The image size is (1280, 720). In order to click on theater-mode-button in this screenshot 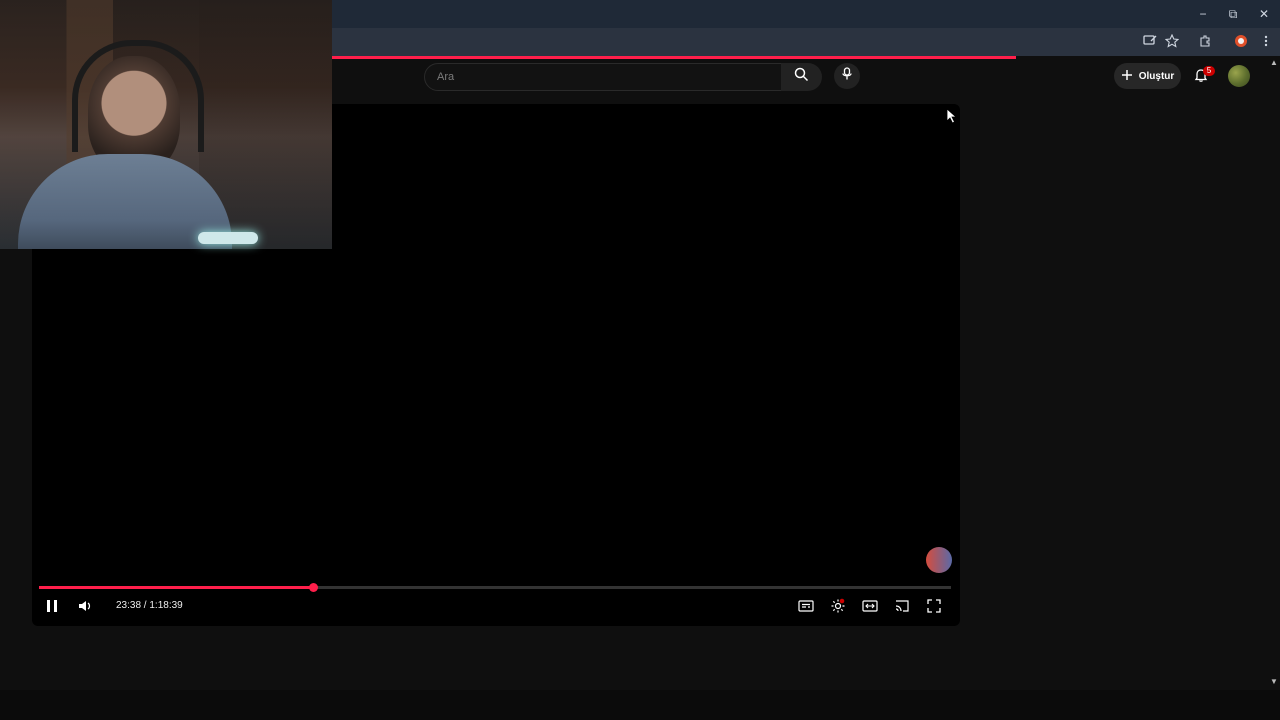, I will do `click(870, 608)`.